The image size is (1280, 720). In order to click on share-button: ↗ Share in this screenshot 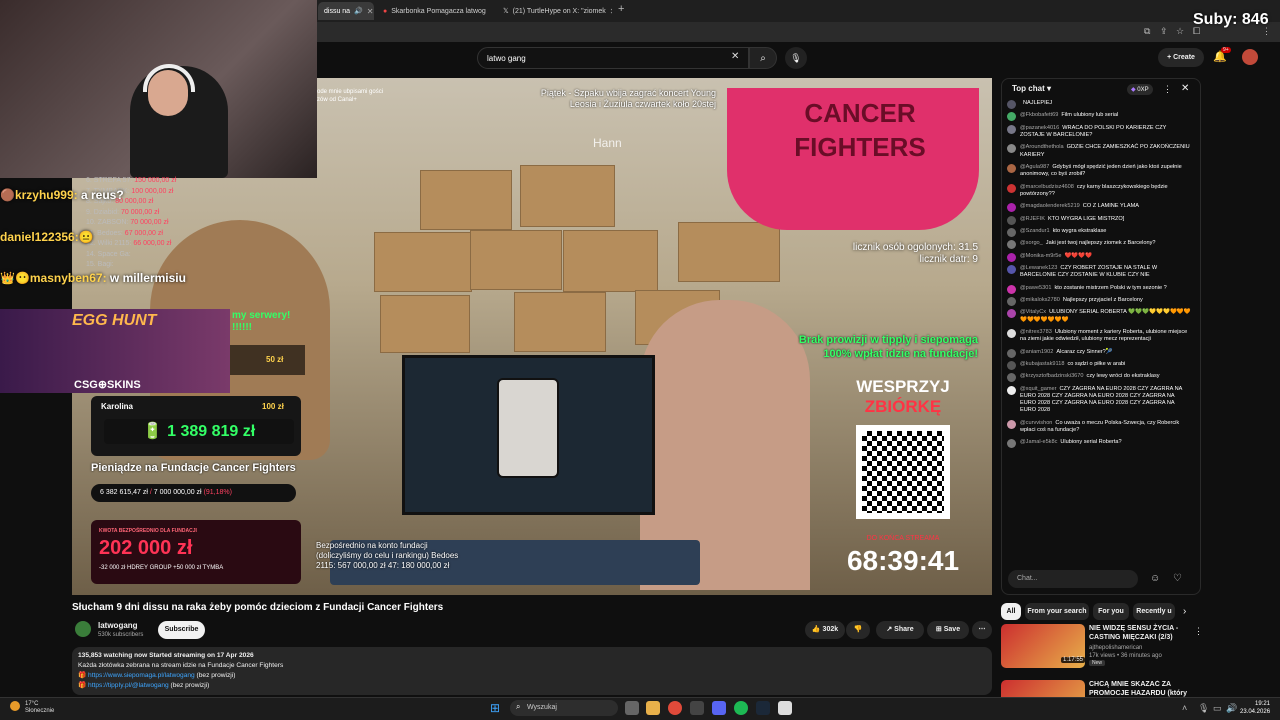, I will do `click(900, 630)`.